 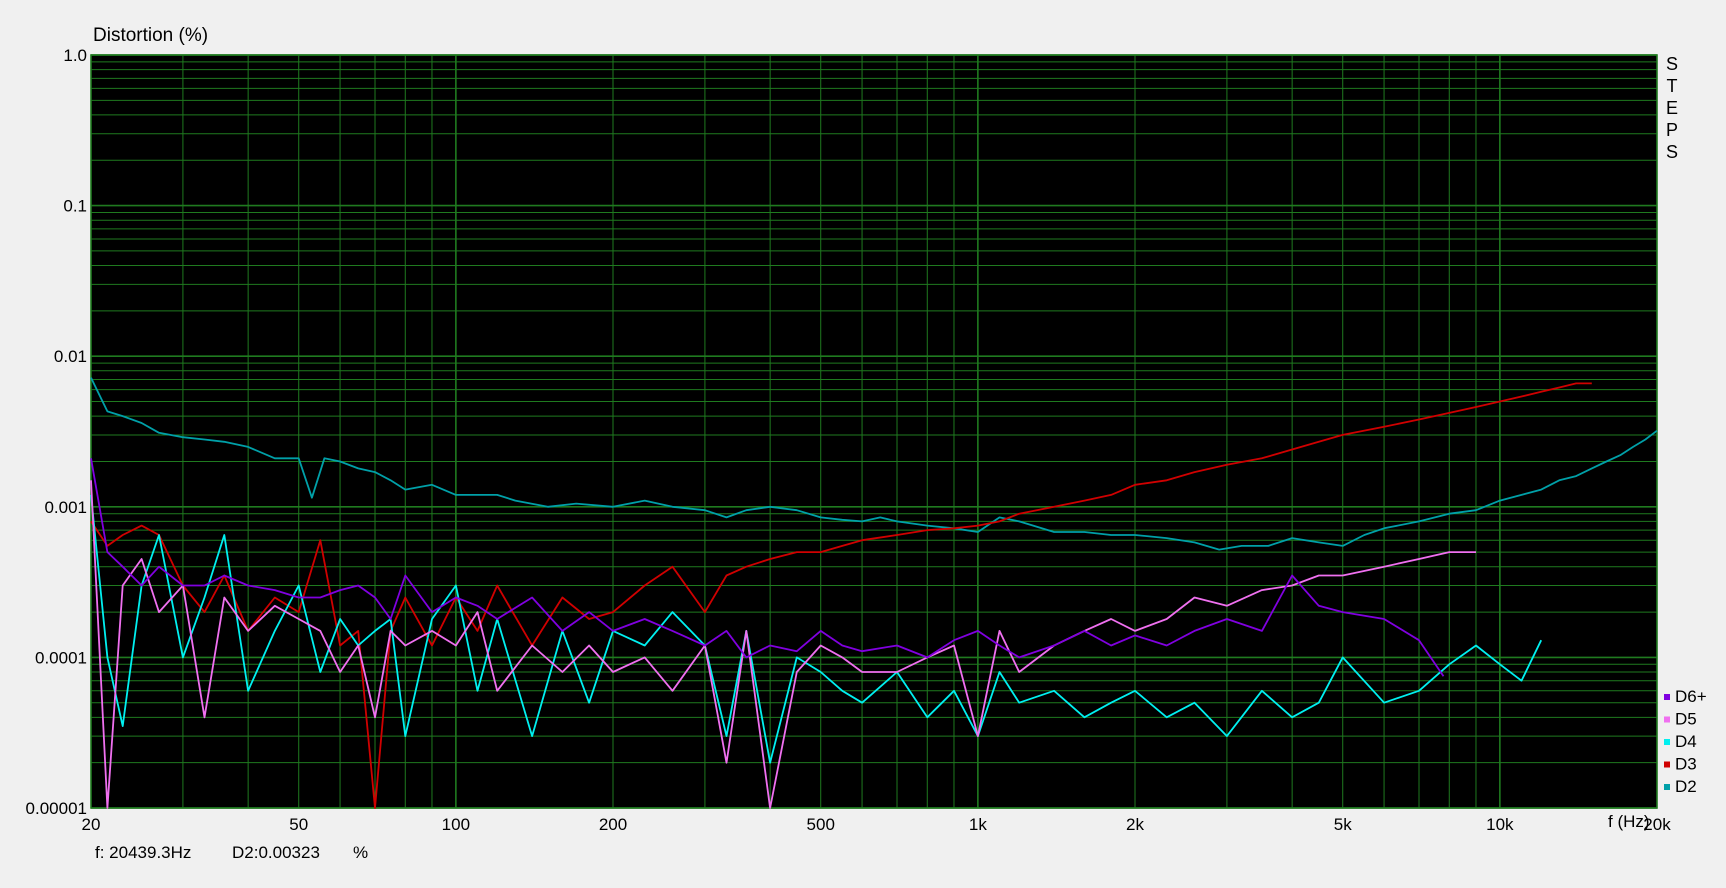 I want to click on y-tick-label: 0.01, so click(x=70, y=356).